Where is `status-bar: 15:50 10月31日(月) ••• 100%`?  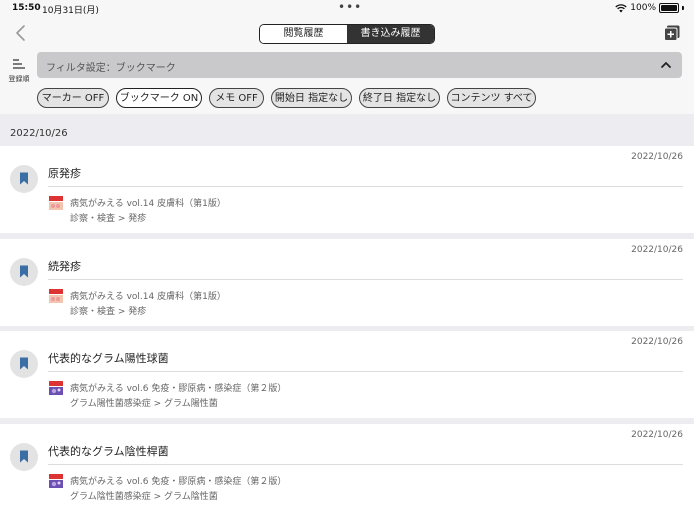 status-bar: 15:50 10月31日(月) ••• 100% is located at coordinates (347, 9).